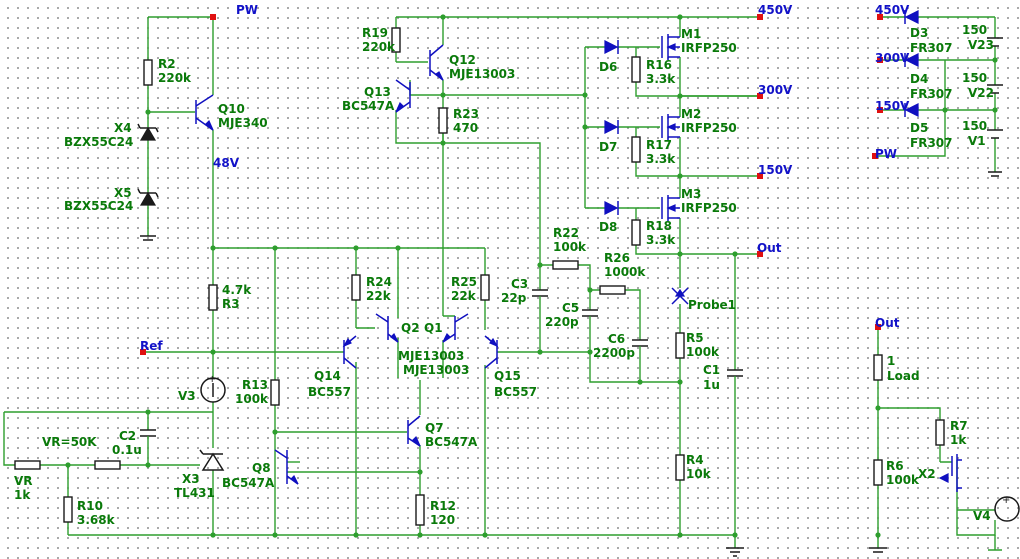 The image size is (1020, 559). Describe the element at coordinates (611, 47) in the screenshot. I see `diode-d6-icon` at that location.